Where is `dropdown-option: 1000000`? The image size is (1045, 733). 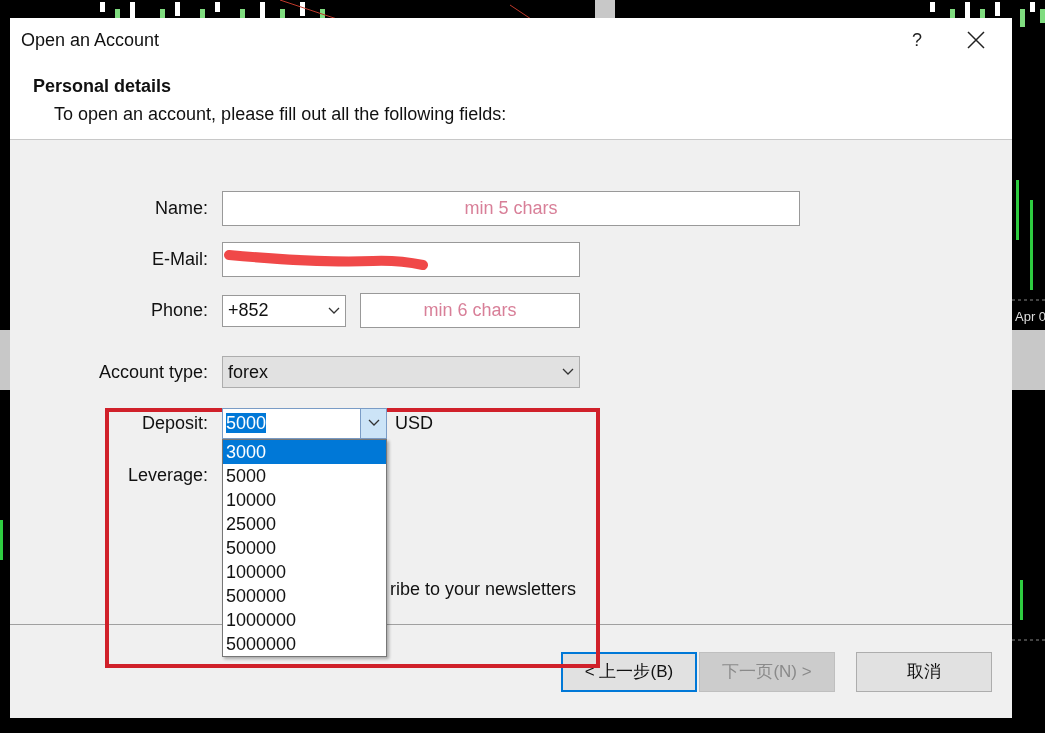
dropdown-option: 1000000 is located at coordinates (304, 620).